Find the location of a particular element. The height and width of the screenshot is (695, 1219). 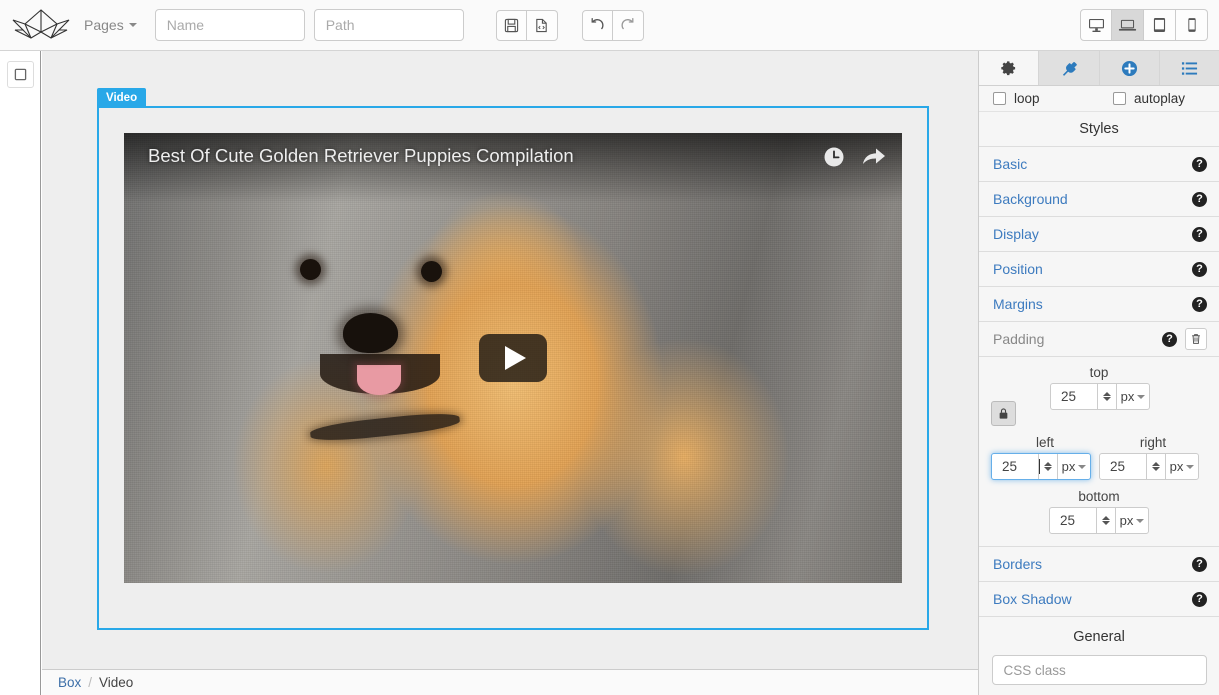

save-button is located at coordinates (511, 25).